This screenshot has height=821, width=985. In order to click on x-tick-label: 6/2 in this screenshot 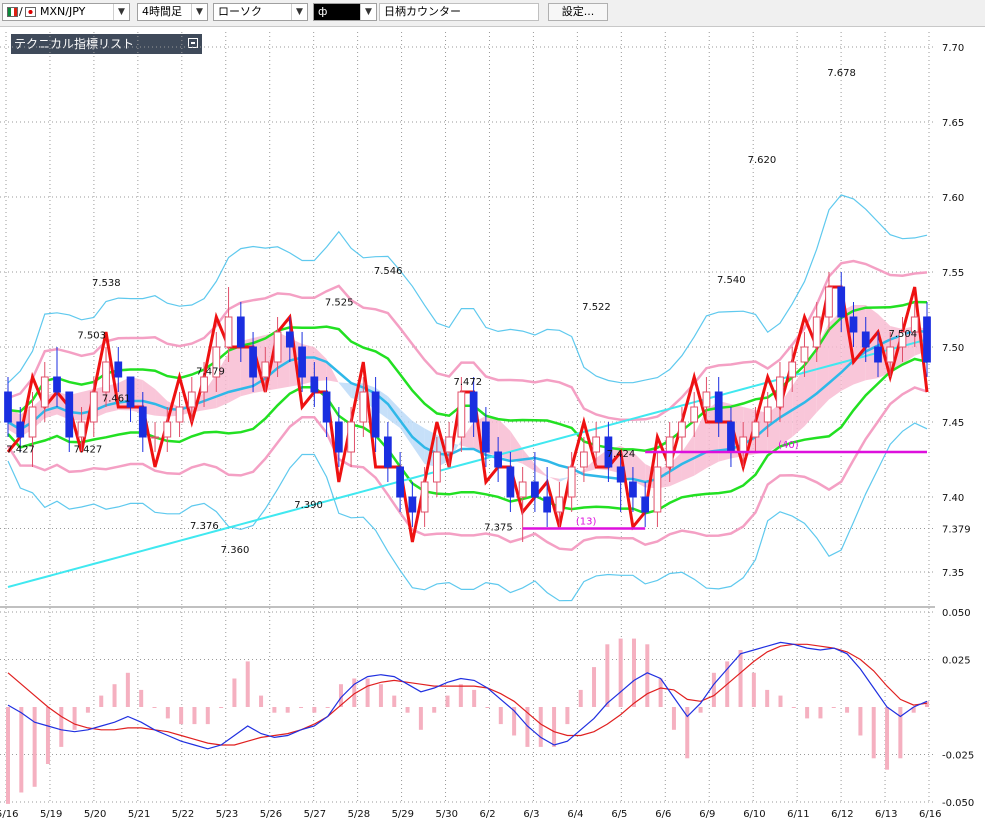, I will do `click(487, 814)`.